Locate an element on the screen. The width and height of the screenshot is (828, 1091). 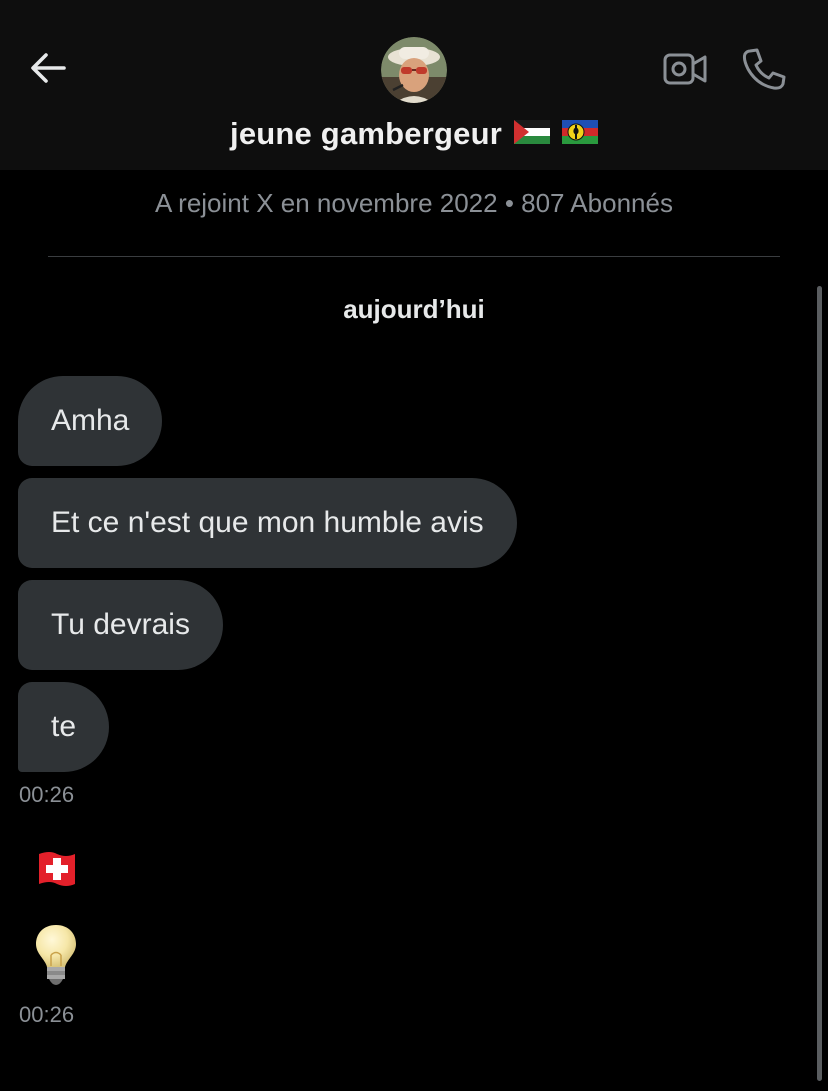
divider is located at coordinates (414, 256).